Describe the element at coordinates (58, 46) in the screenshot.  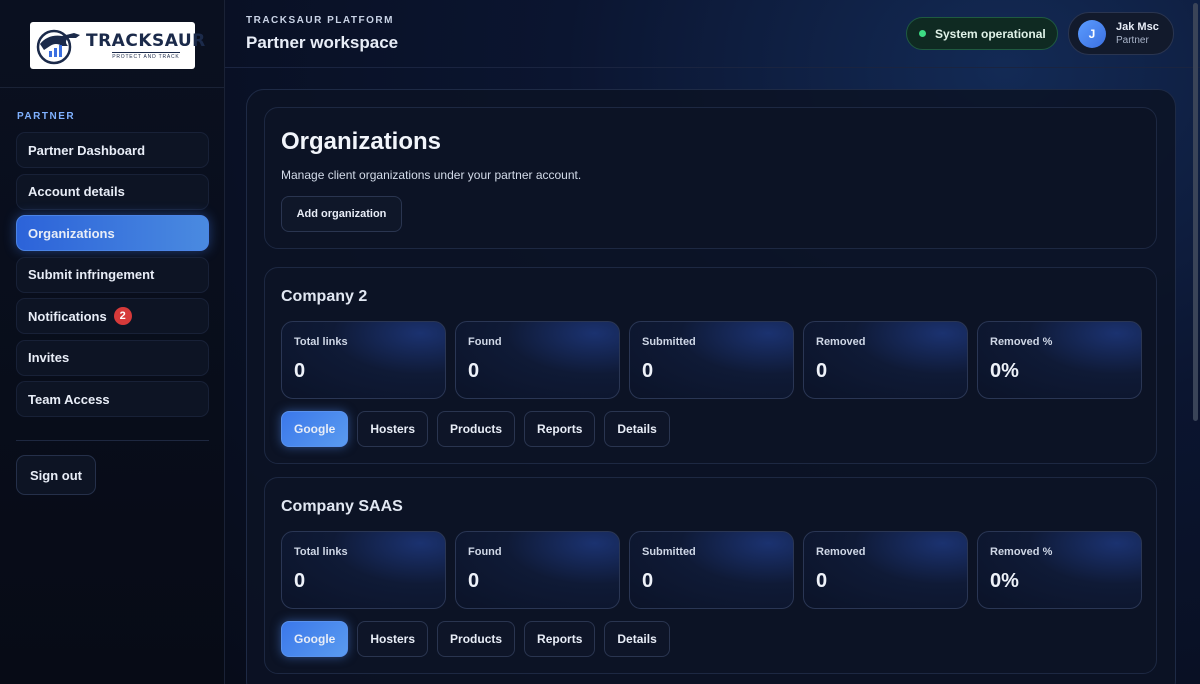
I see `dinosaur-logo-icon` at that location.